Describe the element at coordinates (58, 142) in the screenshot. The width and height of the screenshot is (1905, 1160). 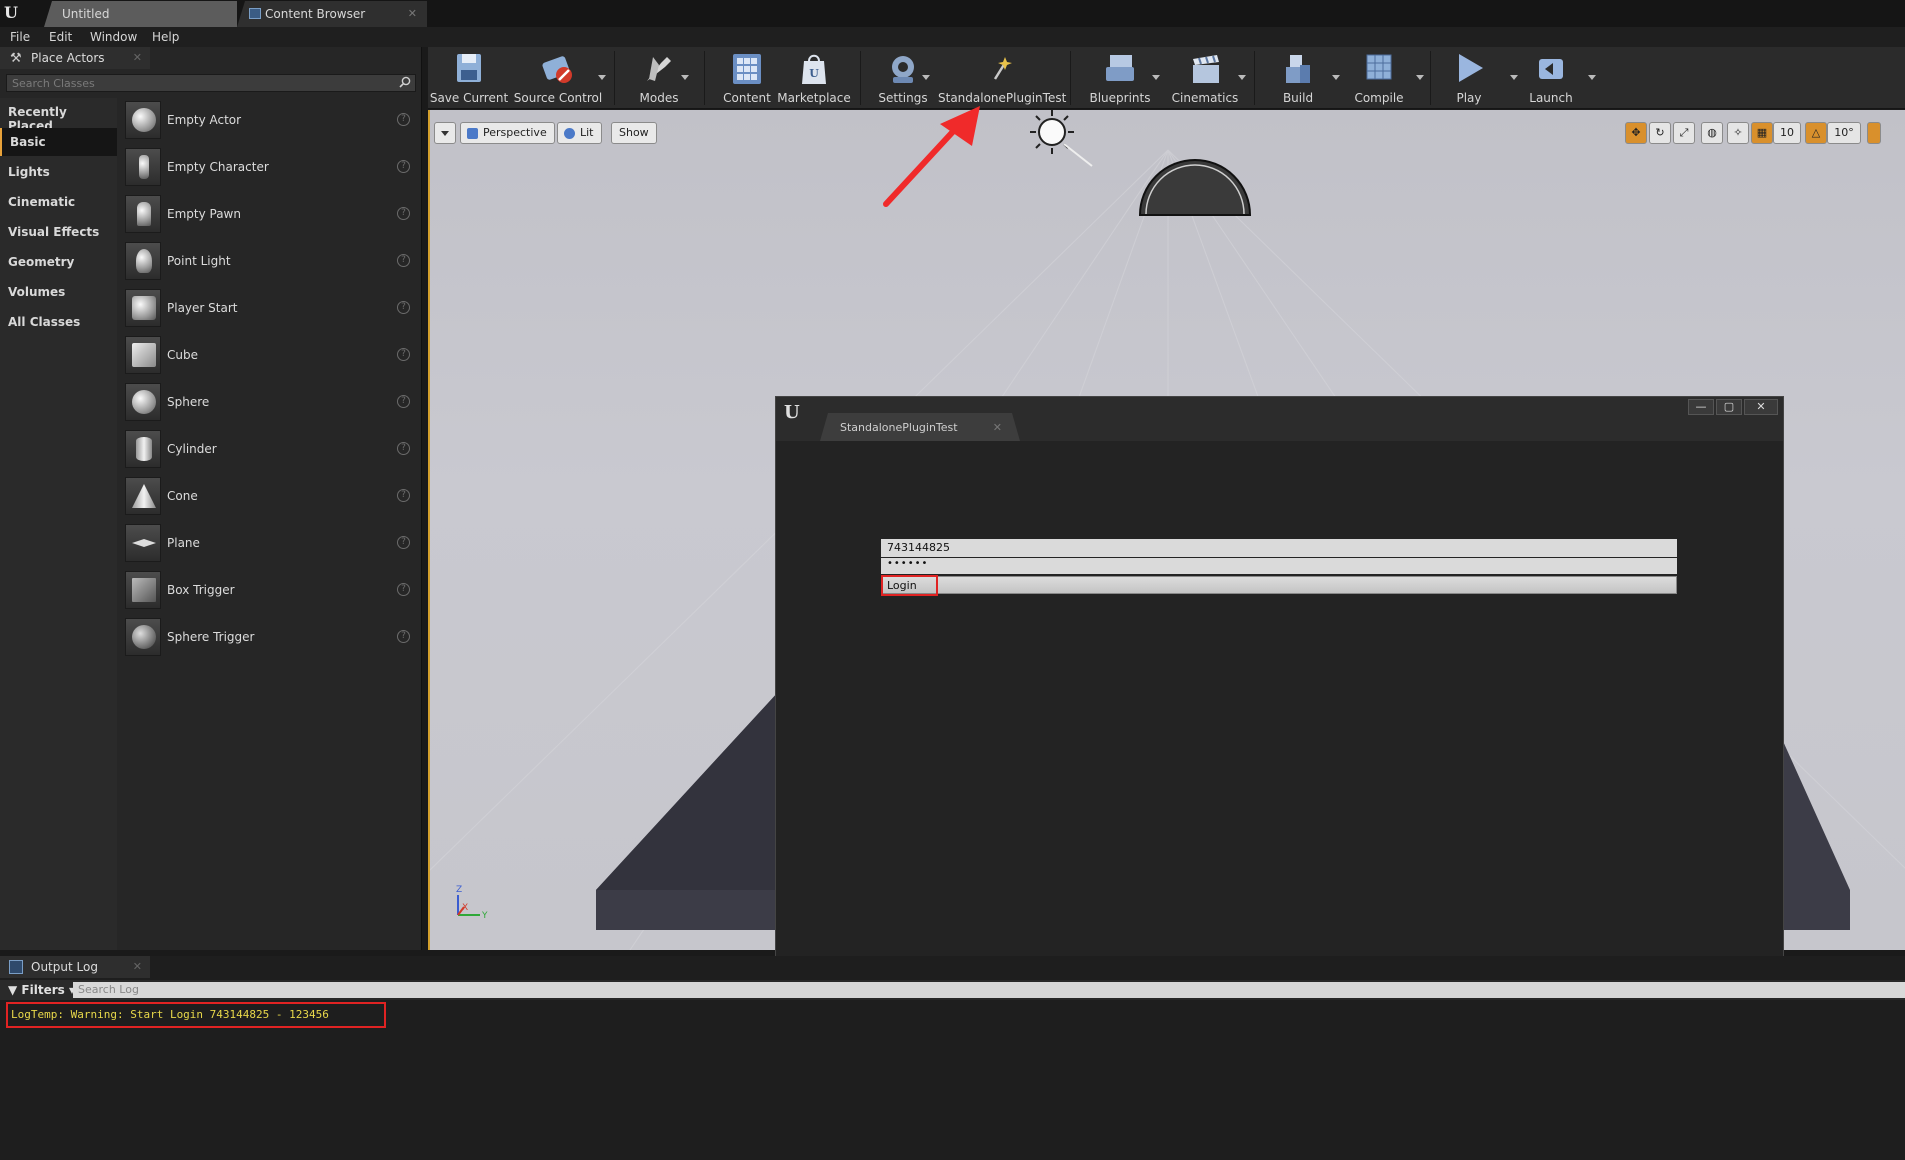
I see `category-basic: Basic` at that location.